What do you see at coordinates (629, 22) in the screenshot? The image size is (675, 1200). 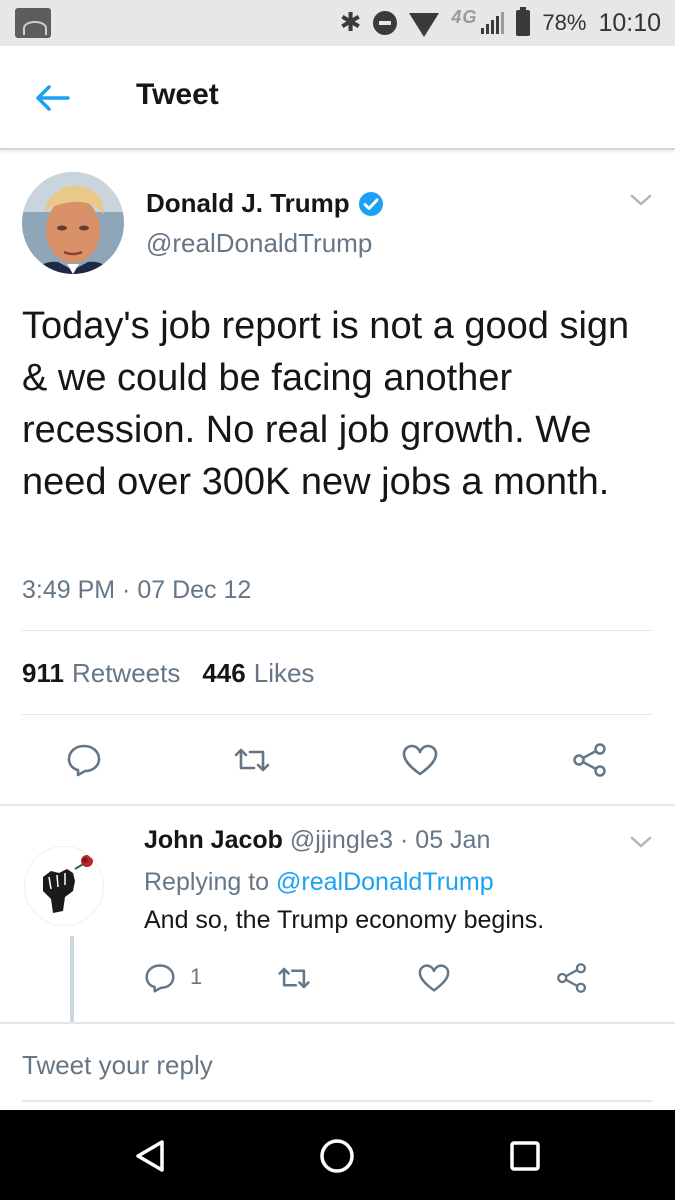 I see `clock: 10:10` at bounding box center [629, 22].